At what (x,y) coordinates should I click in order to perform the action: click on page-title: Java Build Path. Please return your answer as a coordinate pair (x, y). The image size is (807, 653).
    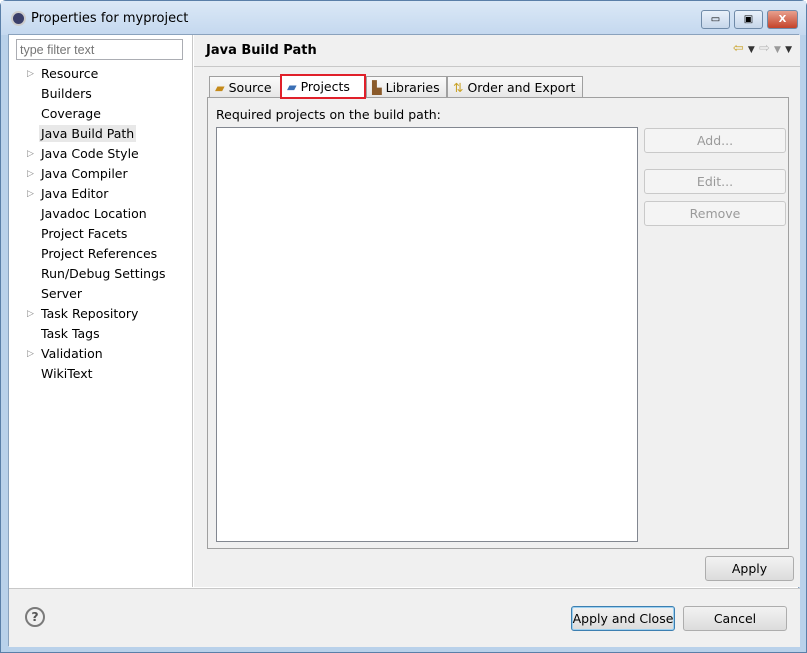
    Looking at the image, I should click on (261, 50).